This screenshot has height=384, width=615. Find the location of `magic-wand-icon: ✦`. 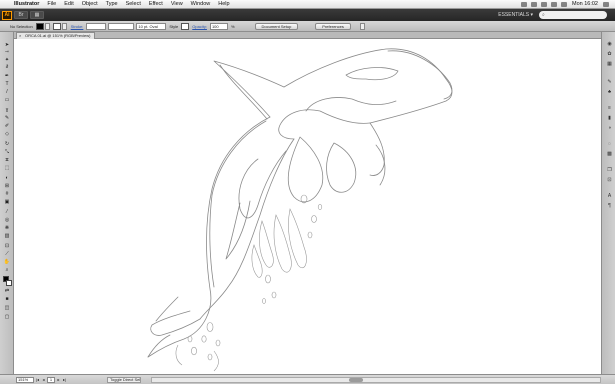

magic-wand-icon: ✦ is located at coordinates (7, 60).